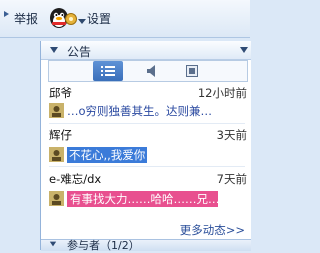 The image size is (320, 253). What do you see at coordinates (244, 50) in the screenshot?
I see `expand-chevron-icon` at bounding box center [244, 50].